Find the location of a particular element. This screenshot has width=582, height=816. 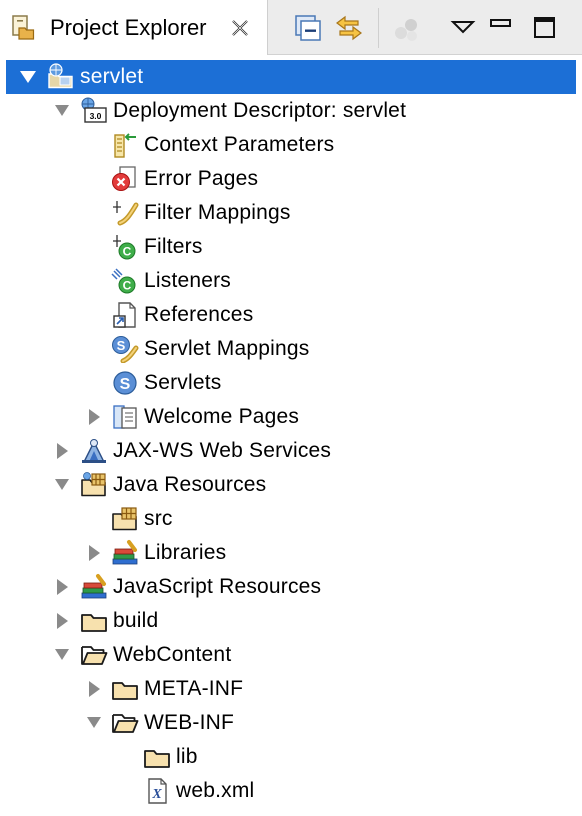

tree-item-label: JAX-WS Web Services is located at coordinates (222, 450).